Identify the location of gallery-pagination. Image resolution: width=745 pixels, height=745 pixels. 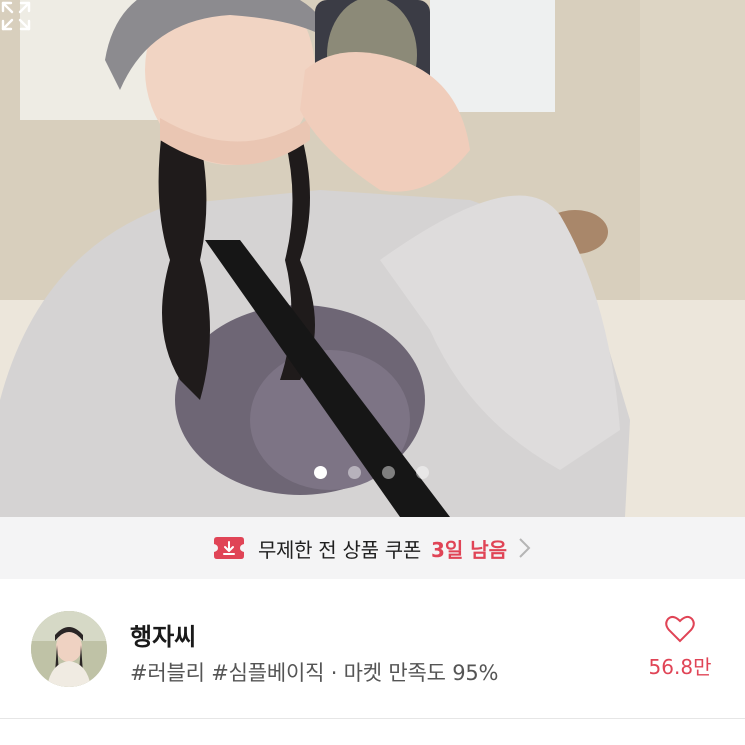
(371, 472).